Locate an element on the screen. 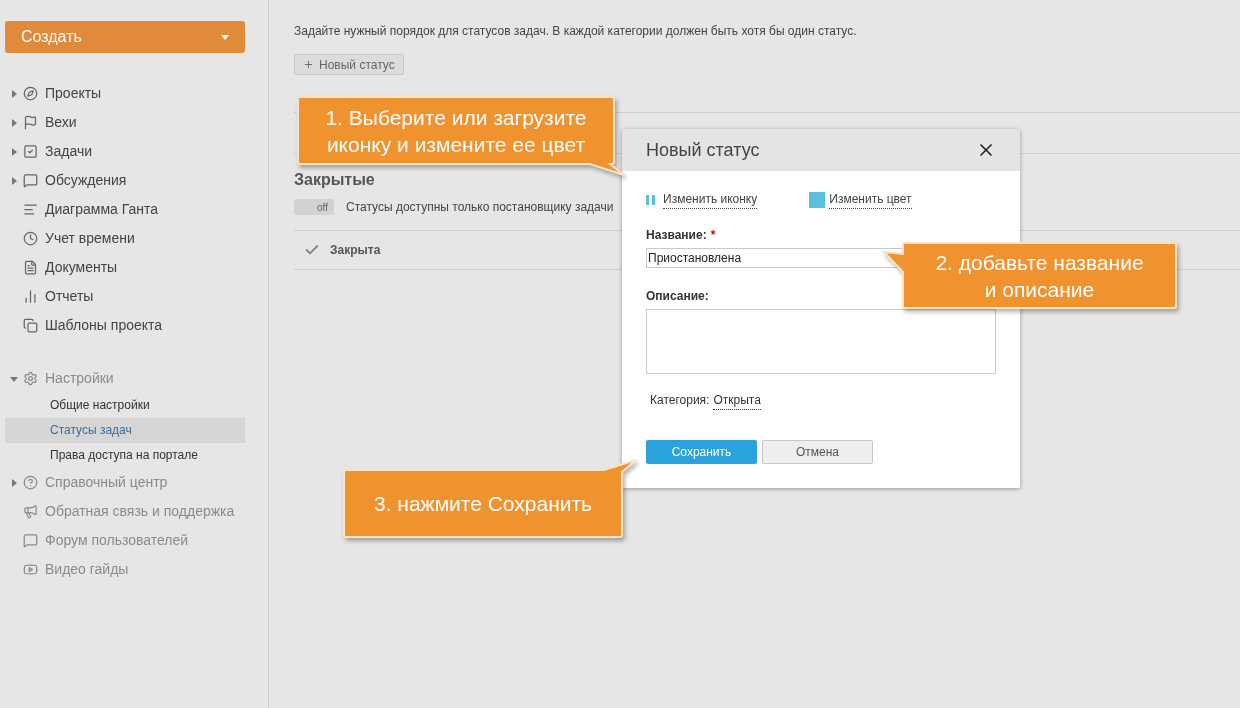 The image size is (1240, 708). gear-icon is located at coordinates (30, 378).